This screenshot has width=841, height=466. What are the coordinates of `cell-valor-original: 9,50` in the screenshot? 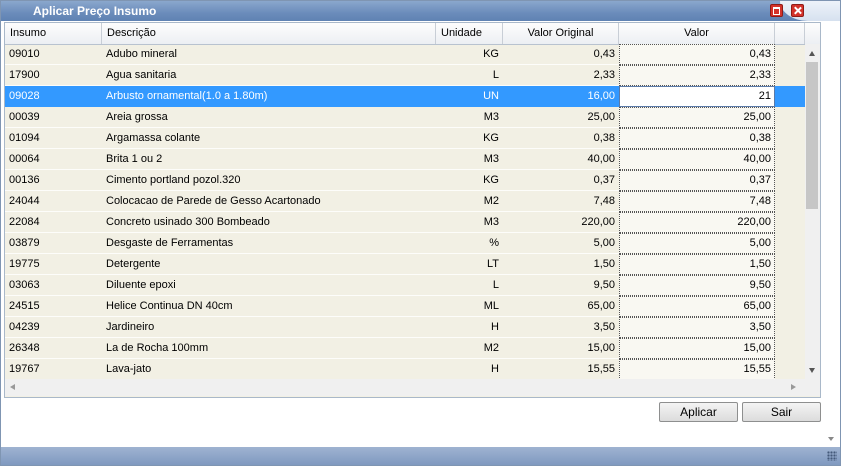 It's located at (561, 285).